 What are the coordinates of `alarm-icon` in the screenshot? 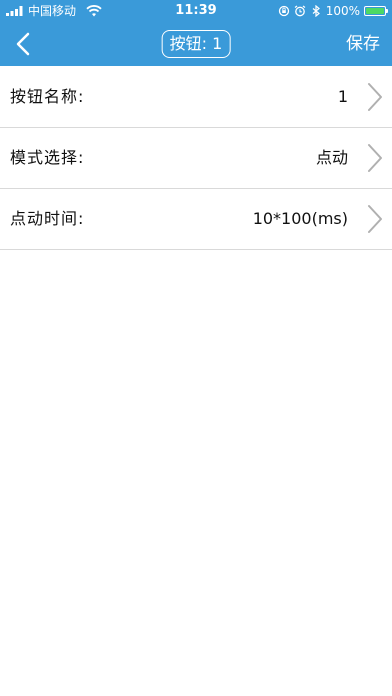 It's located at (300, 11).